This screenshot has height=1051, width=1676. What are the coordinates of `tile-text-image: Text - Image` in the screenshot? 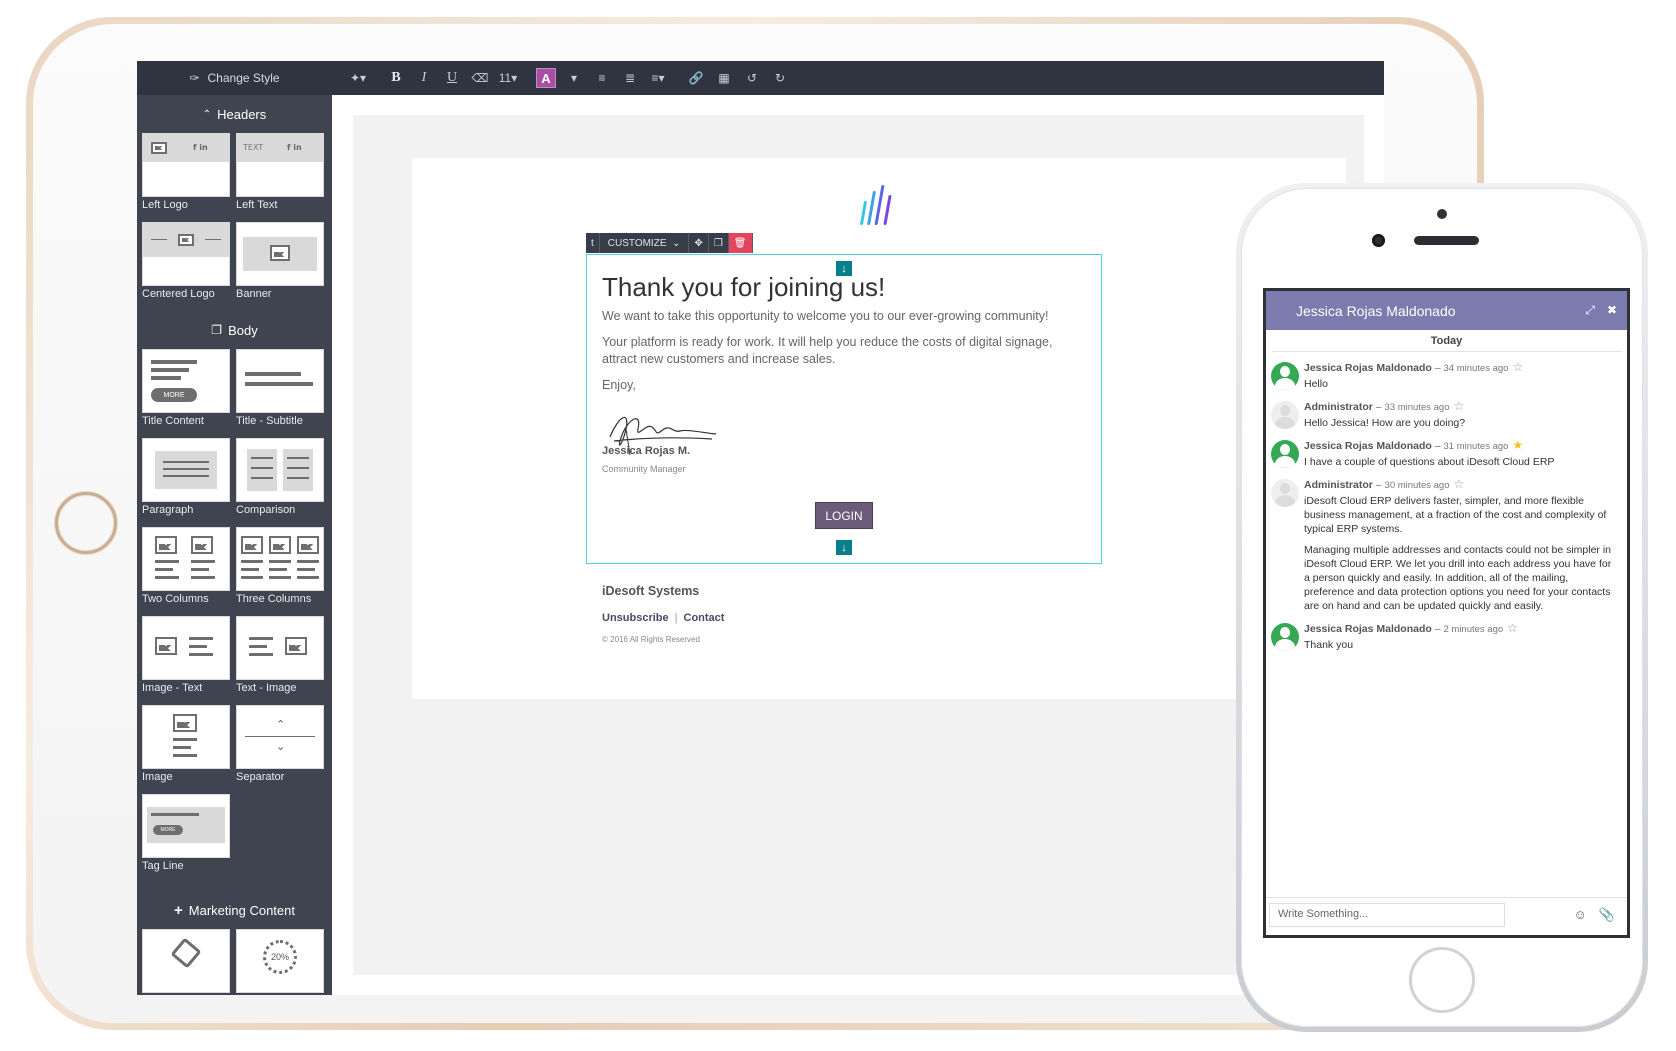 It's located at (280, 657).